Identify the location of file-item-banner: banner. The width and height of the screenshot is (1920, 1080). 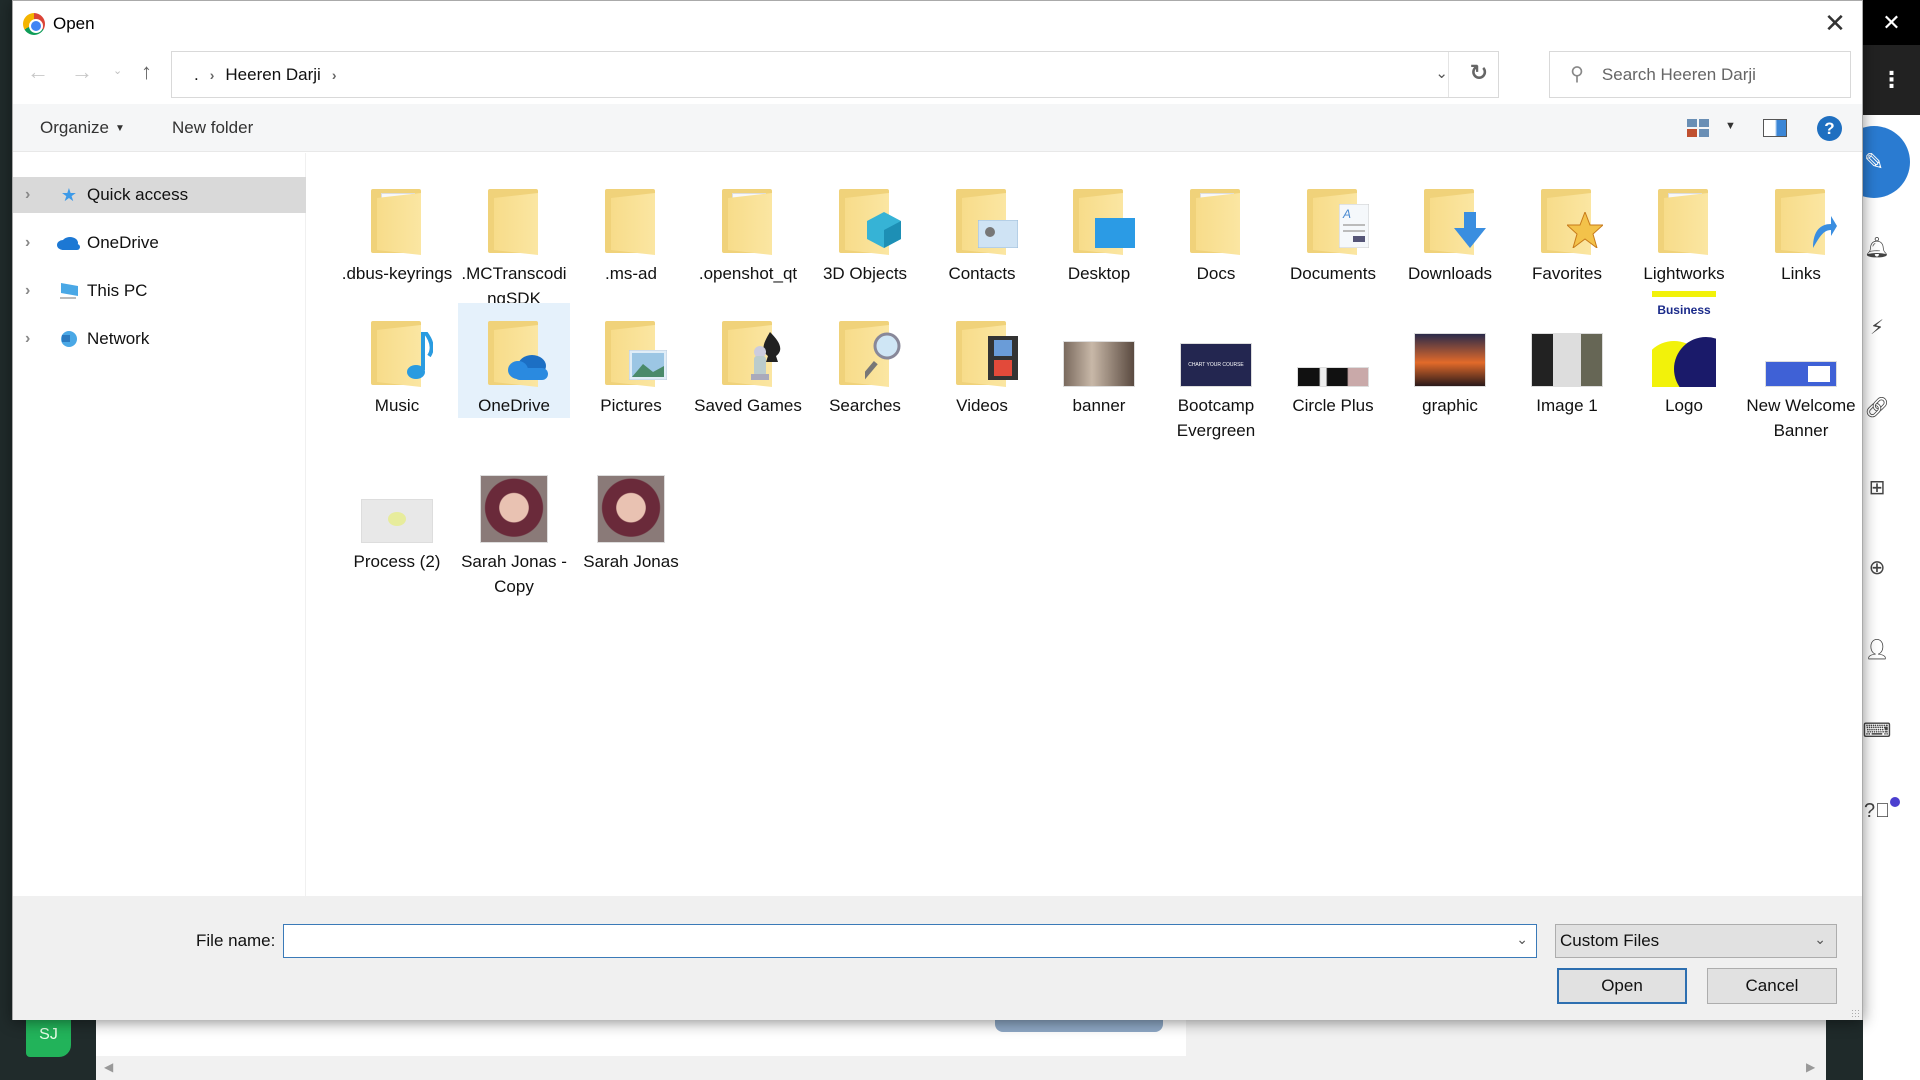
(1099, 360).